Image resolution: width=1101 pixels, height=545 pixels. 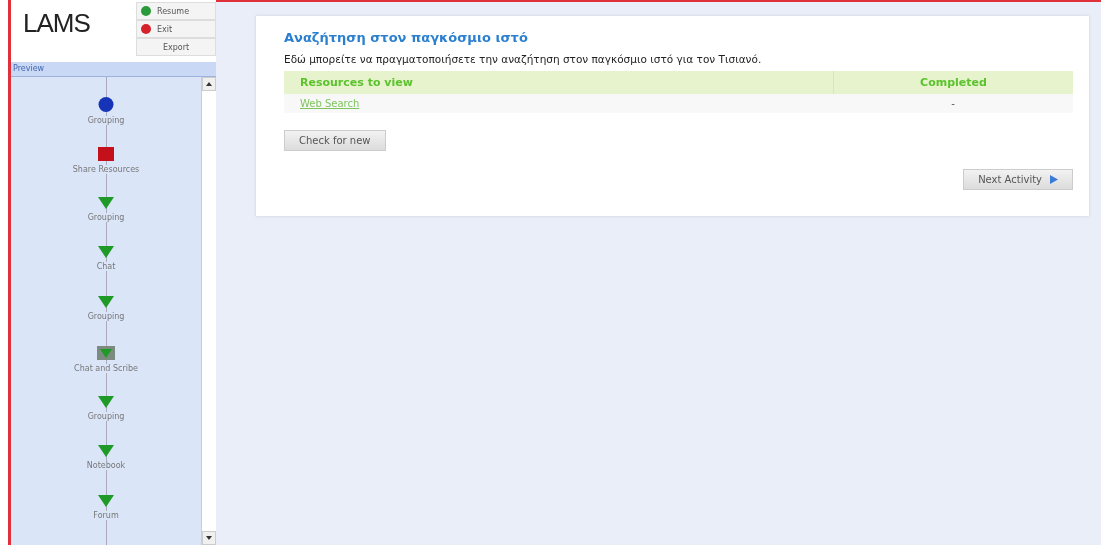 I want to click on resume-button: Resume, so click(x=176, y=11).